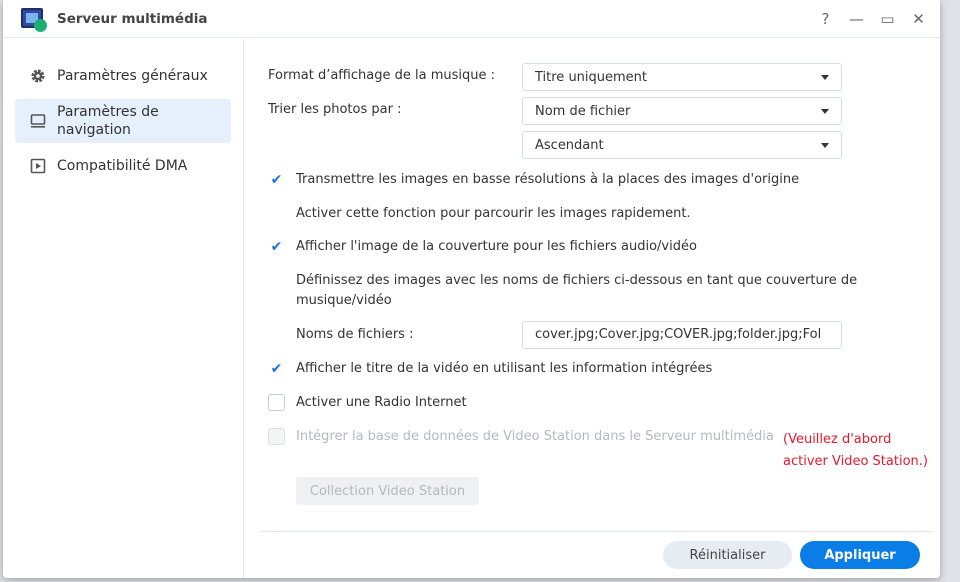  What do you see at coordinates (381, 75) in the screenshot?
I see `music-format-label: Format d’affichage de la musique :` at bounding box center [381, 75].